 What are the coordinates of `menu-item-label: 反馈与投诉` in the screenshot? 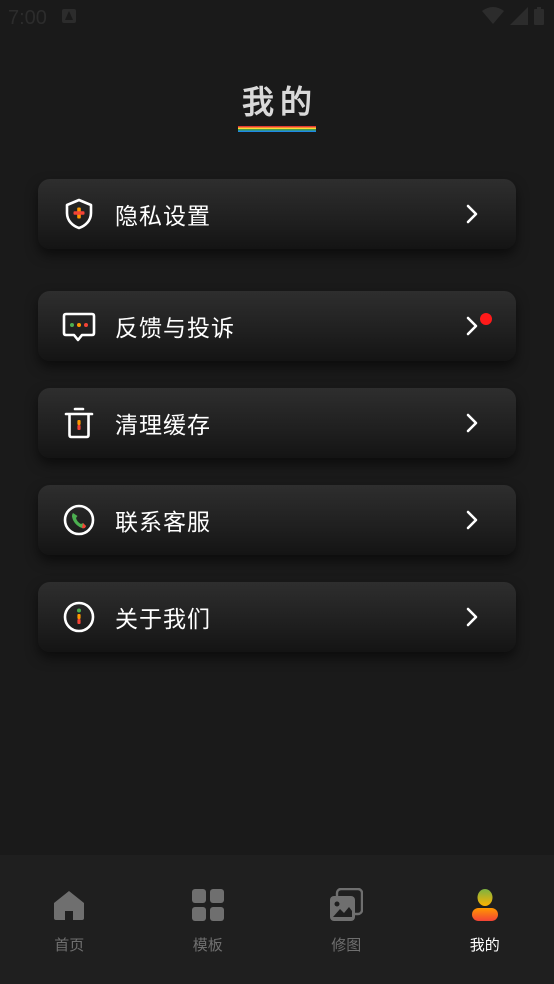 It's located at (175, 329).